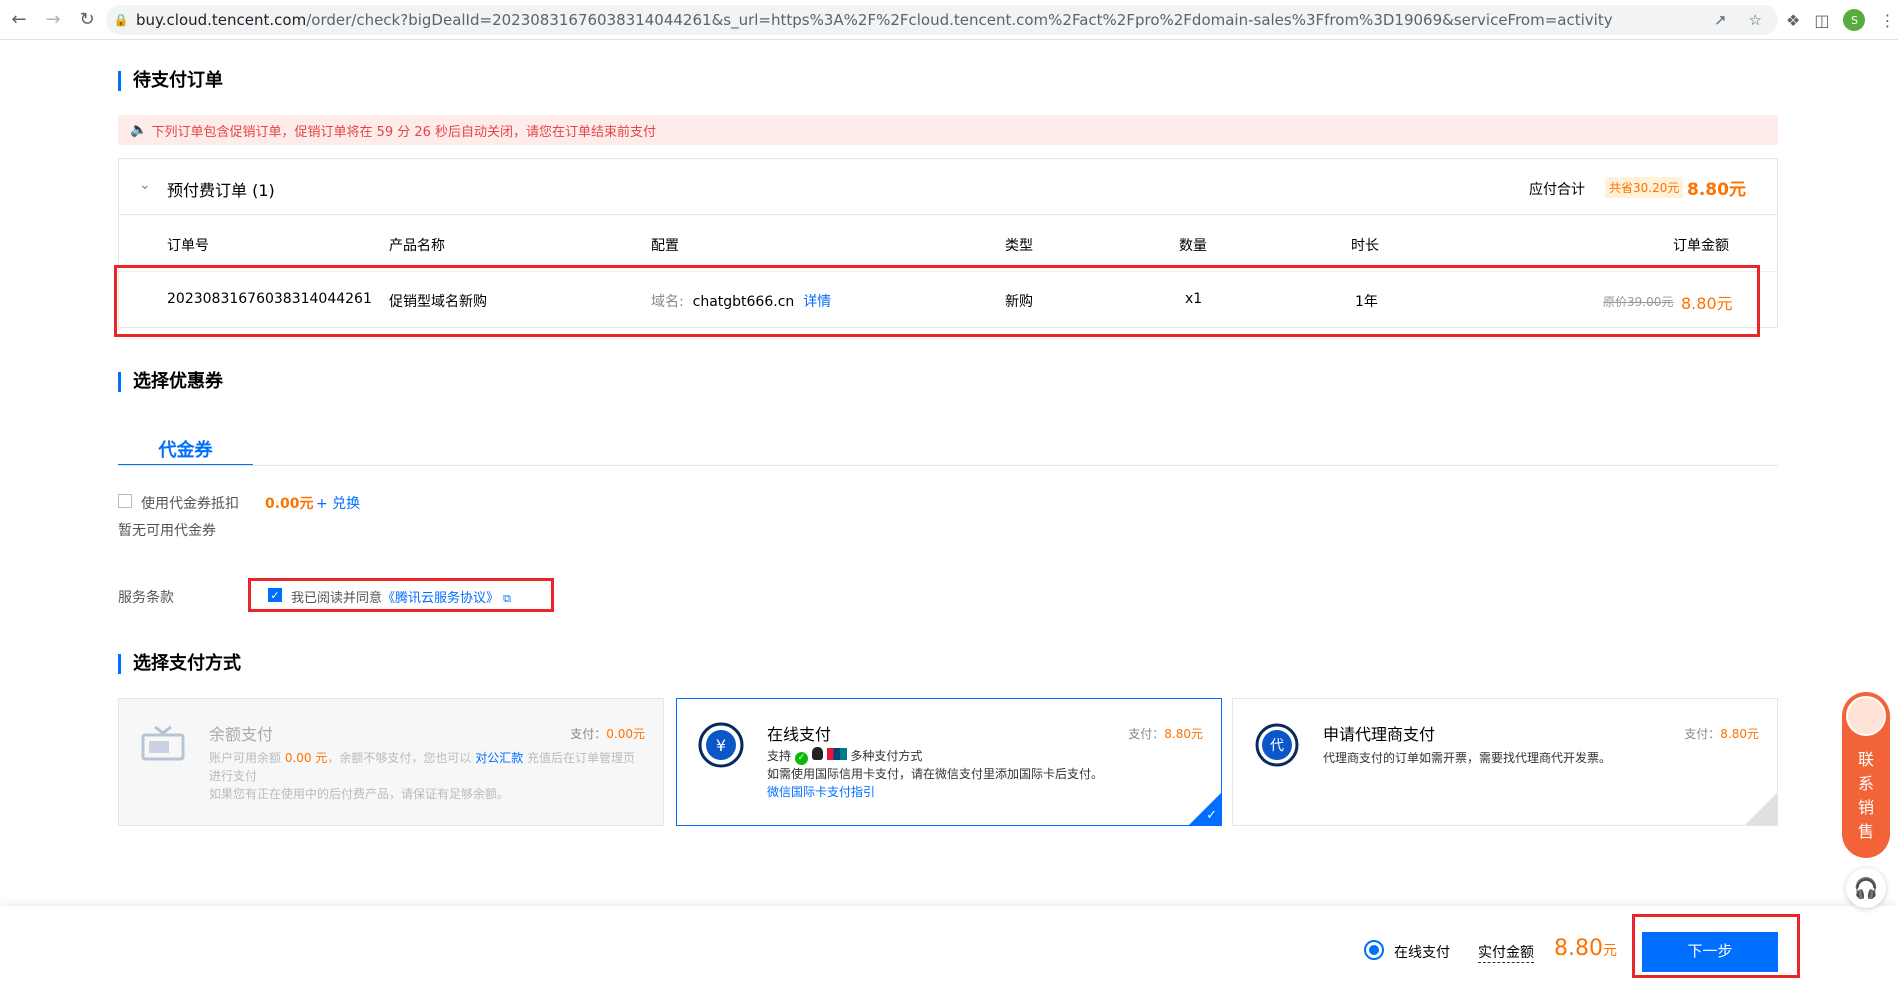  What do you see at coordinates (1467, 758) in the screenshot?
I see `payment-description: 代理商支付的订单如需开票，需要找代理商代开发票。` at bounding box center [1467, 758].